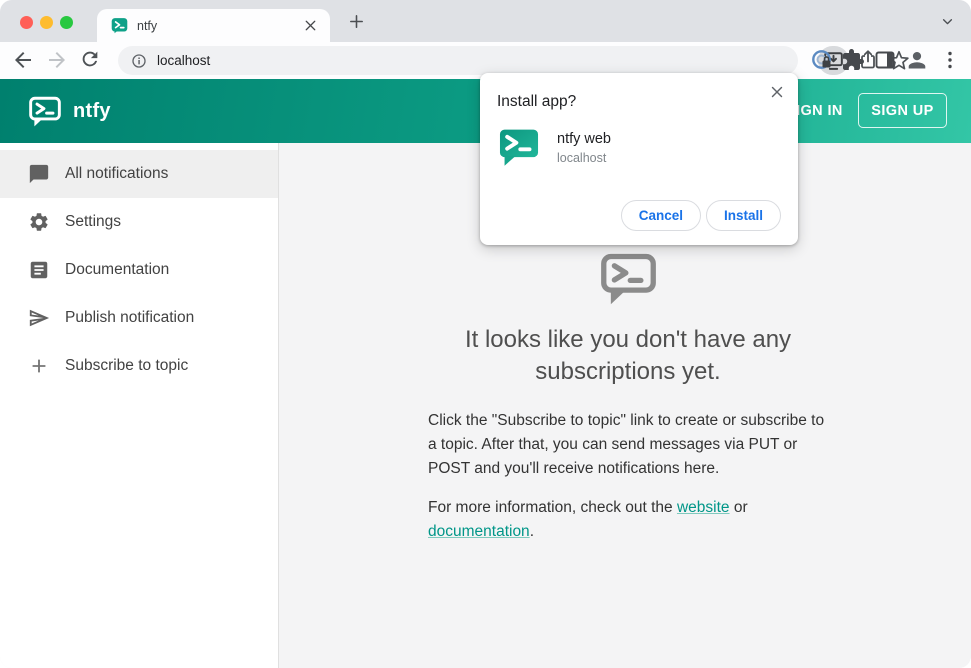  Describe the element at coordinates (822, 60) in the screenshot. I see `password-manager-icon` at that location.